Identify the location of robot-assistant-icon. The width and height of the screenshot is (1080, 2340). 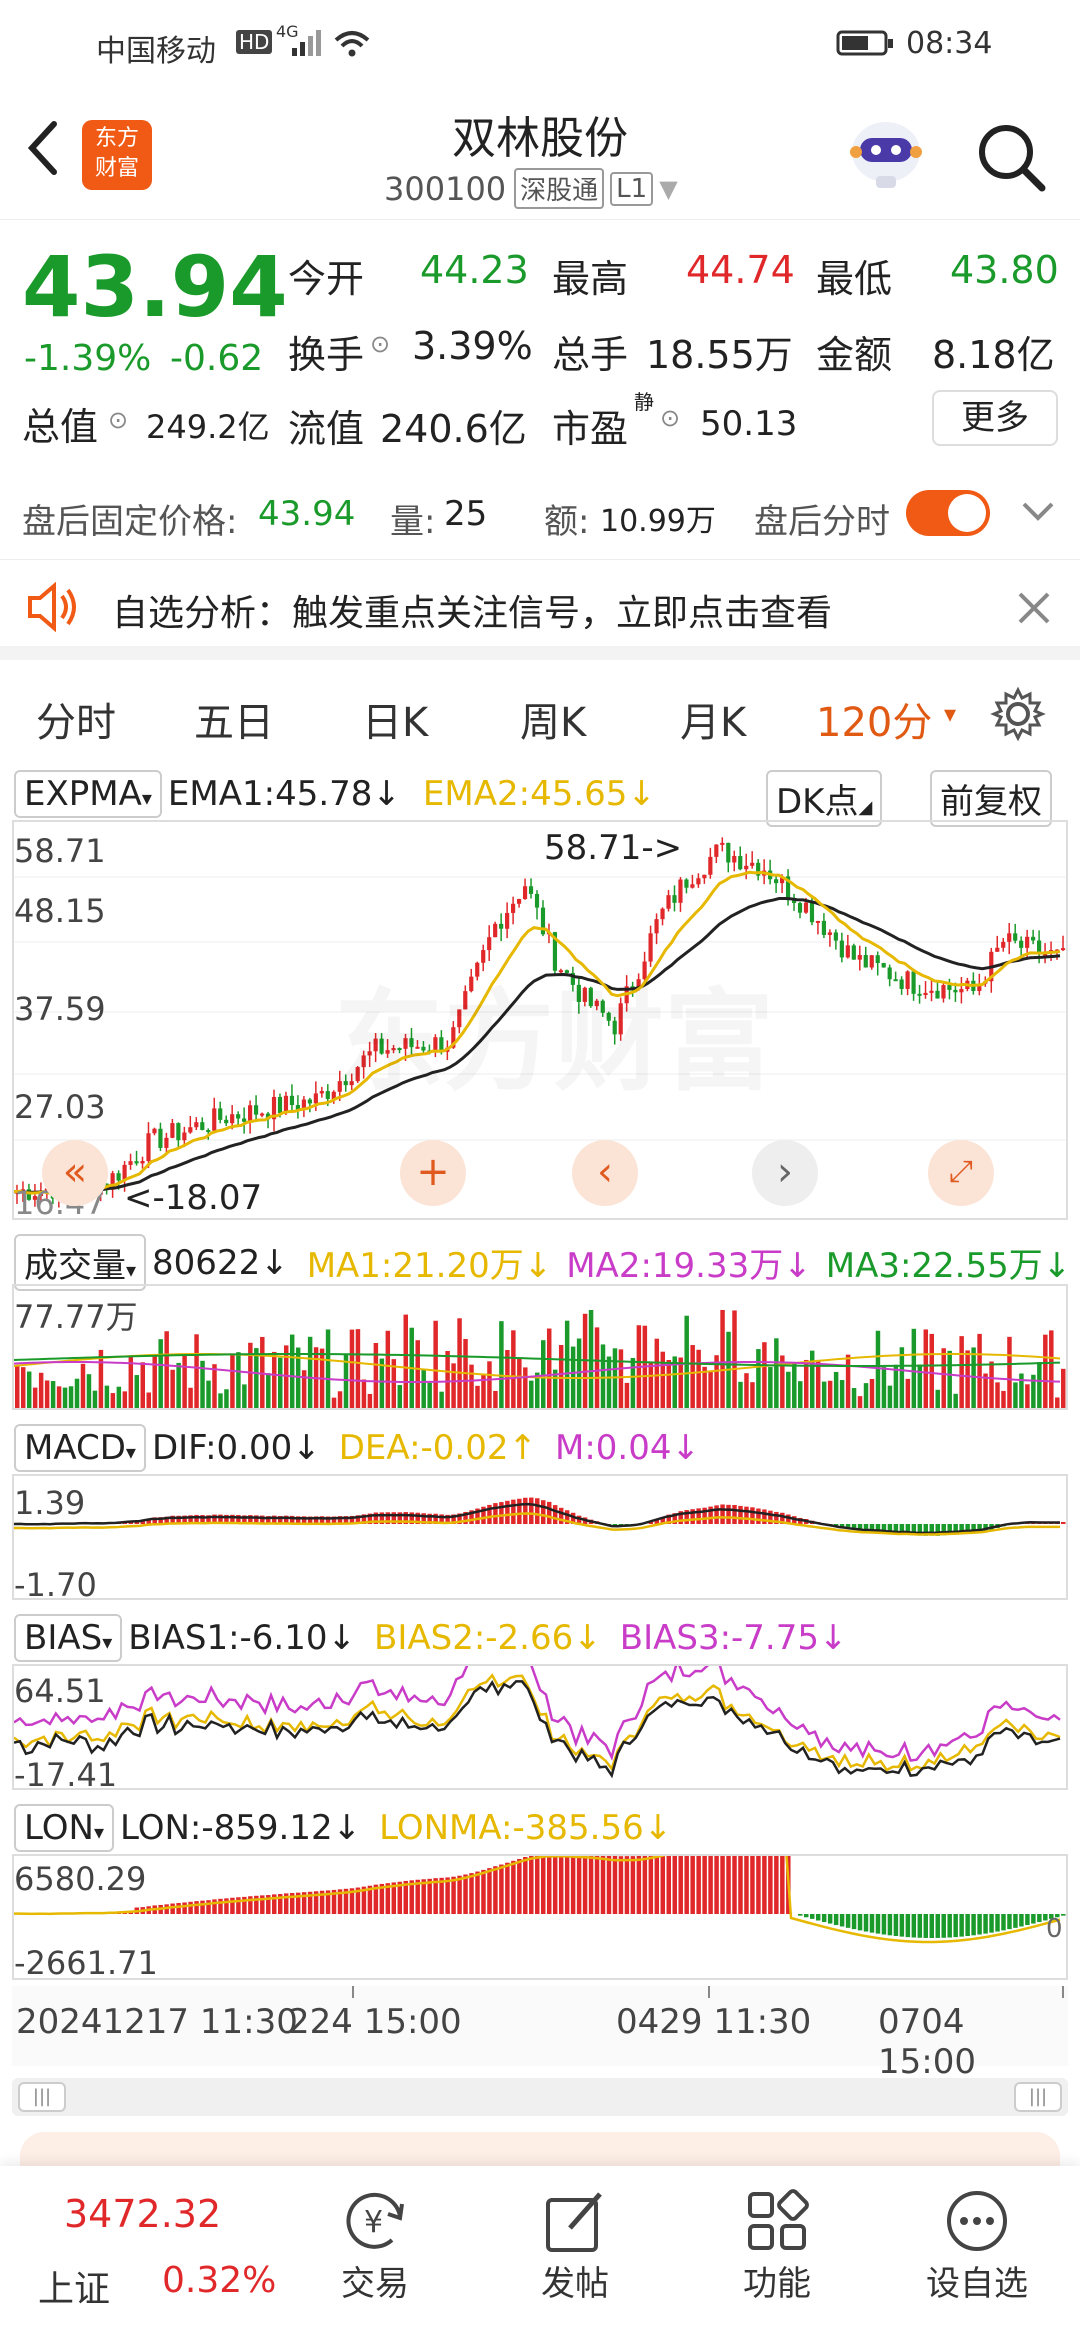
(886, 152).